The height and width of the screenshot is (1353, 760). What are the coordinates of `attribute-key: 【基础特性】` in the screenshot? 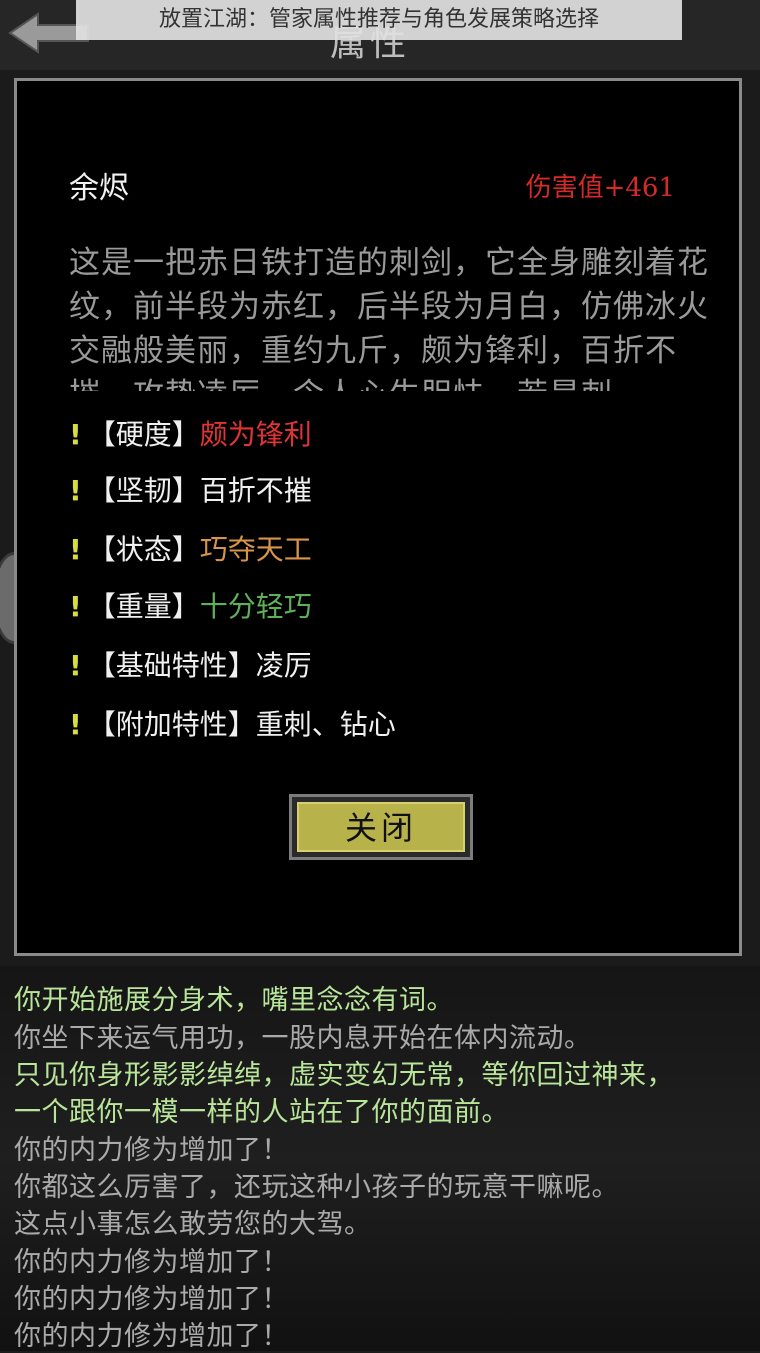 It's located at (171, 665).